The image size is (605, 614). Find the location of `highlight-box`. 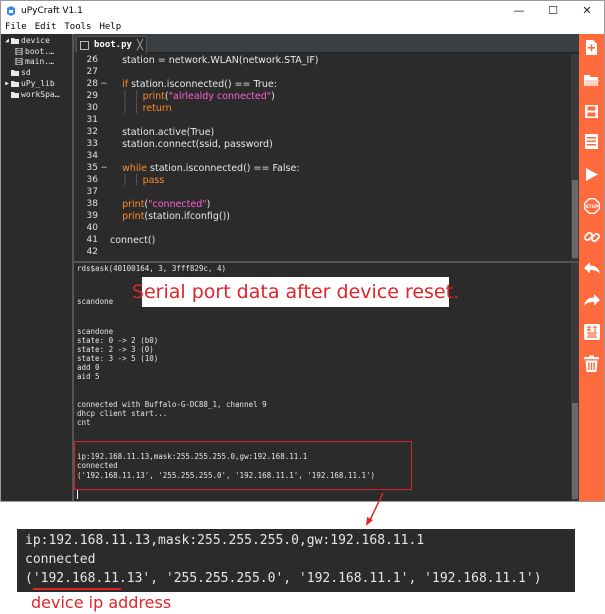

highlight-box is located at coordinates (243, 465).